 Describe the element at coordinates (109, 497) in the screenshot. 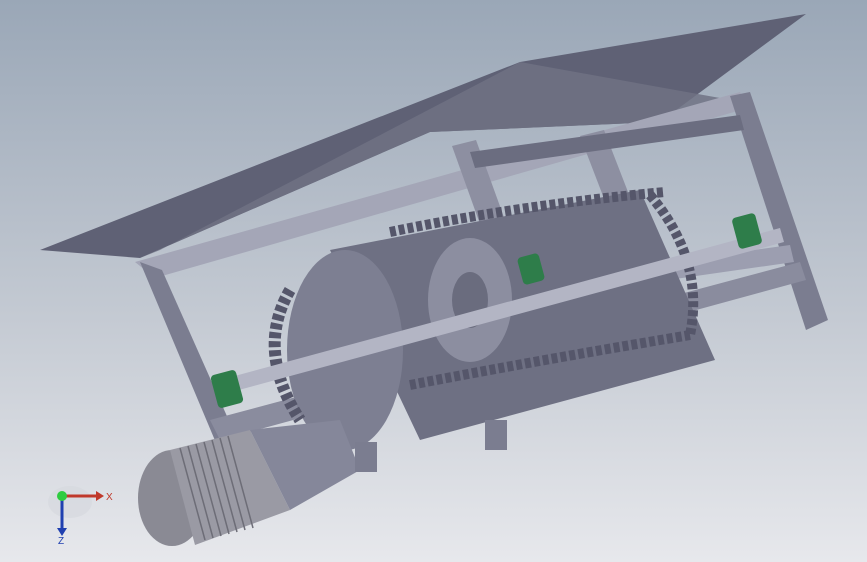

I see `x-axis-label: X` at that location.